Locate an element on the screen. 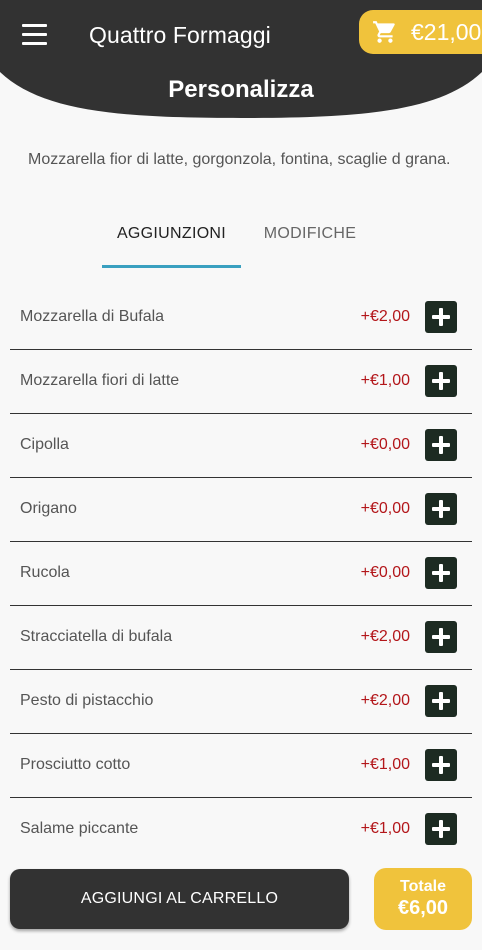 The width and height of the screenshot is (482, 950). menu-icon is located at coordinates (34, 25).